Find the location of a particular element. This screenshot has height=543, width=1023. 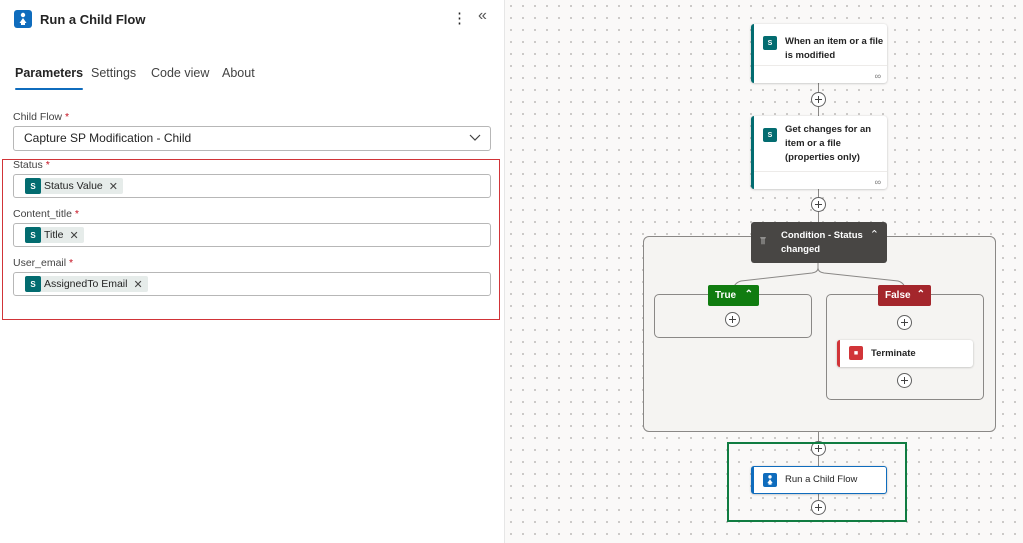

trigger-node: S When an item or a file is modified ∞ is located at coordinates (819, 53).